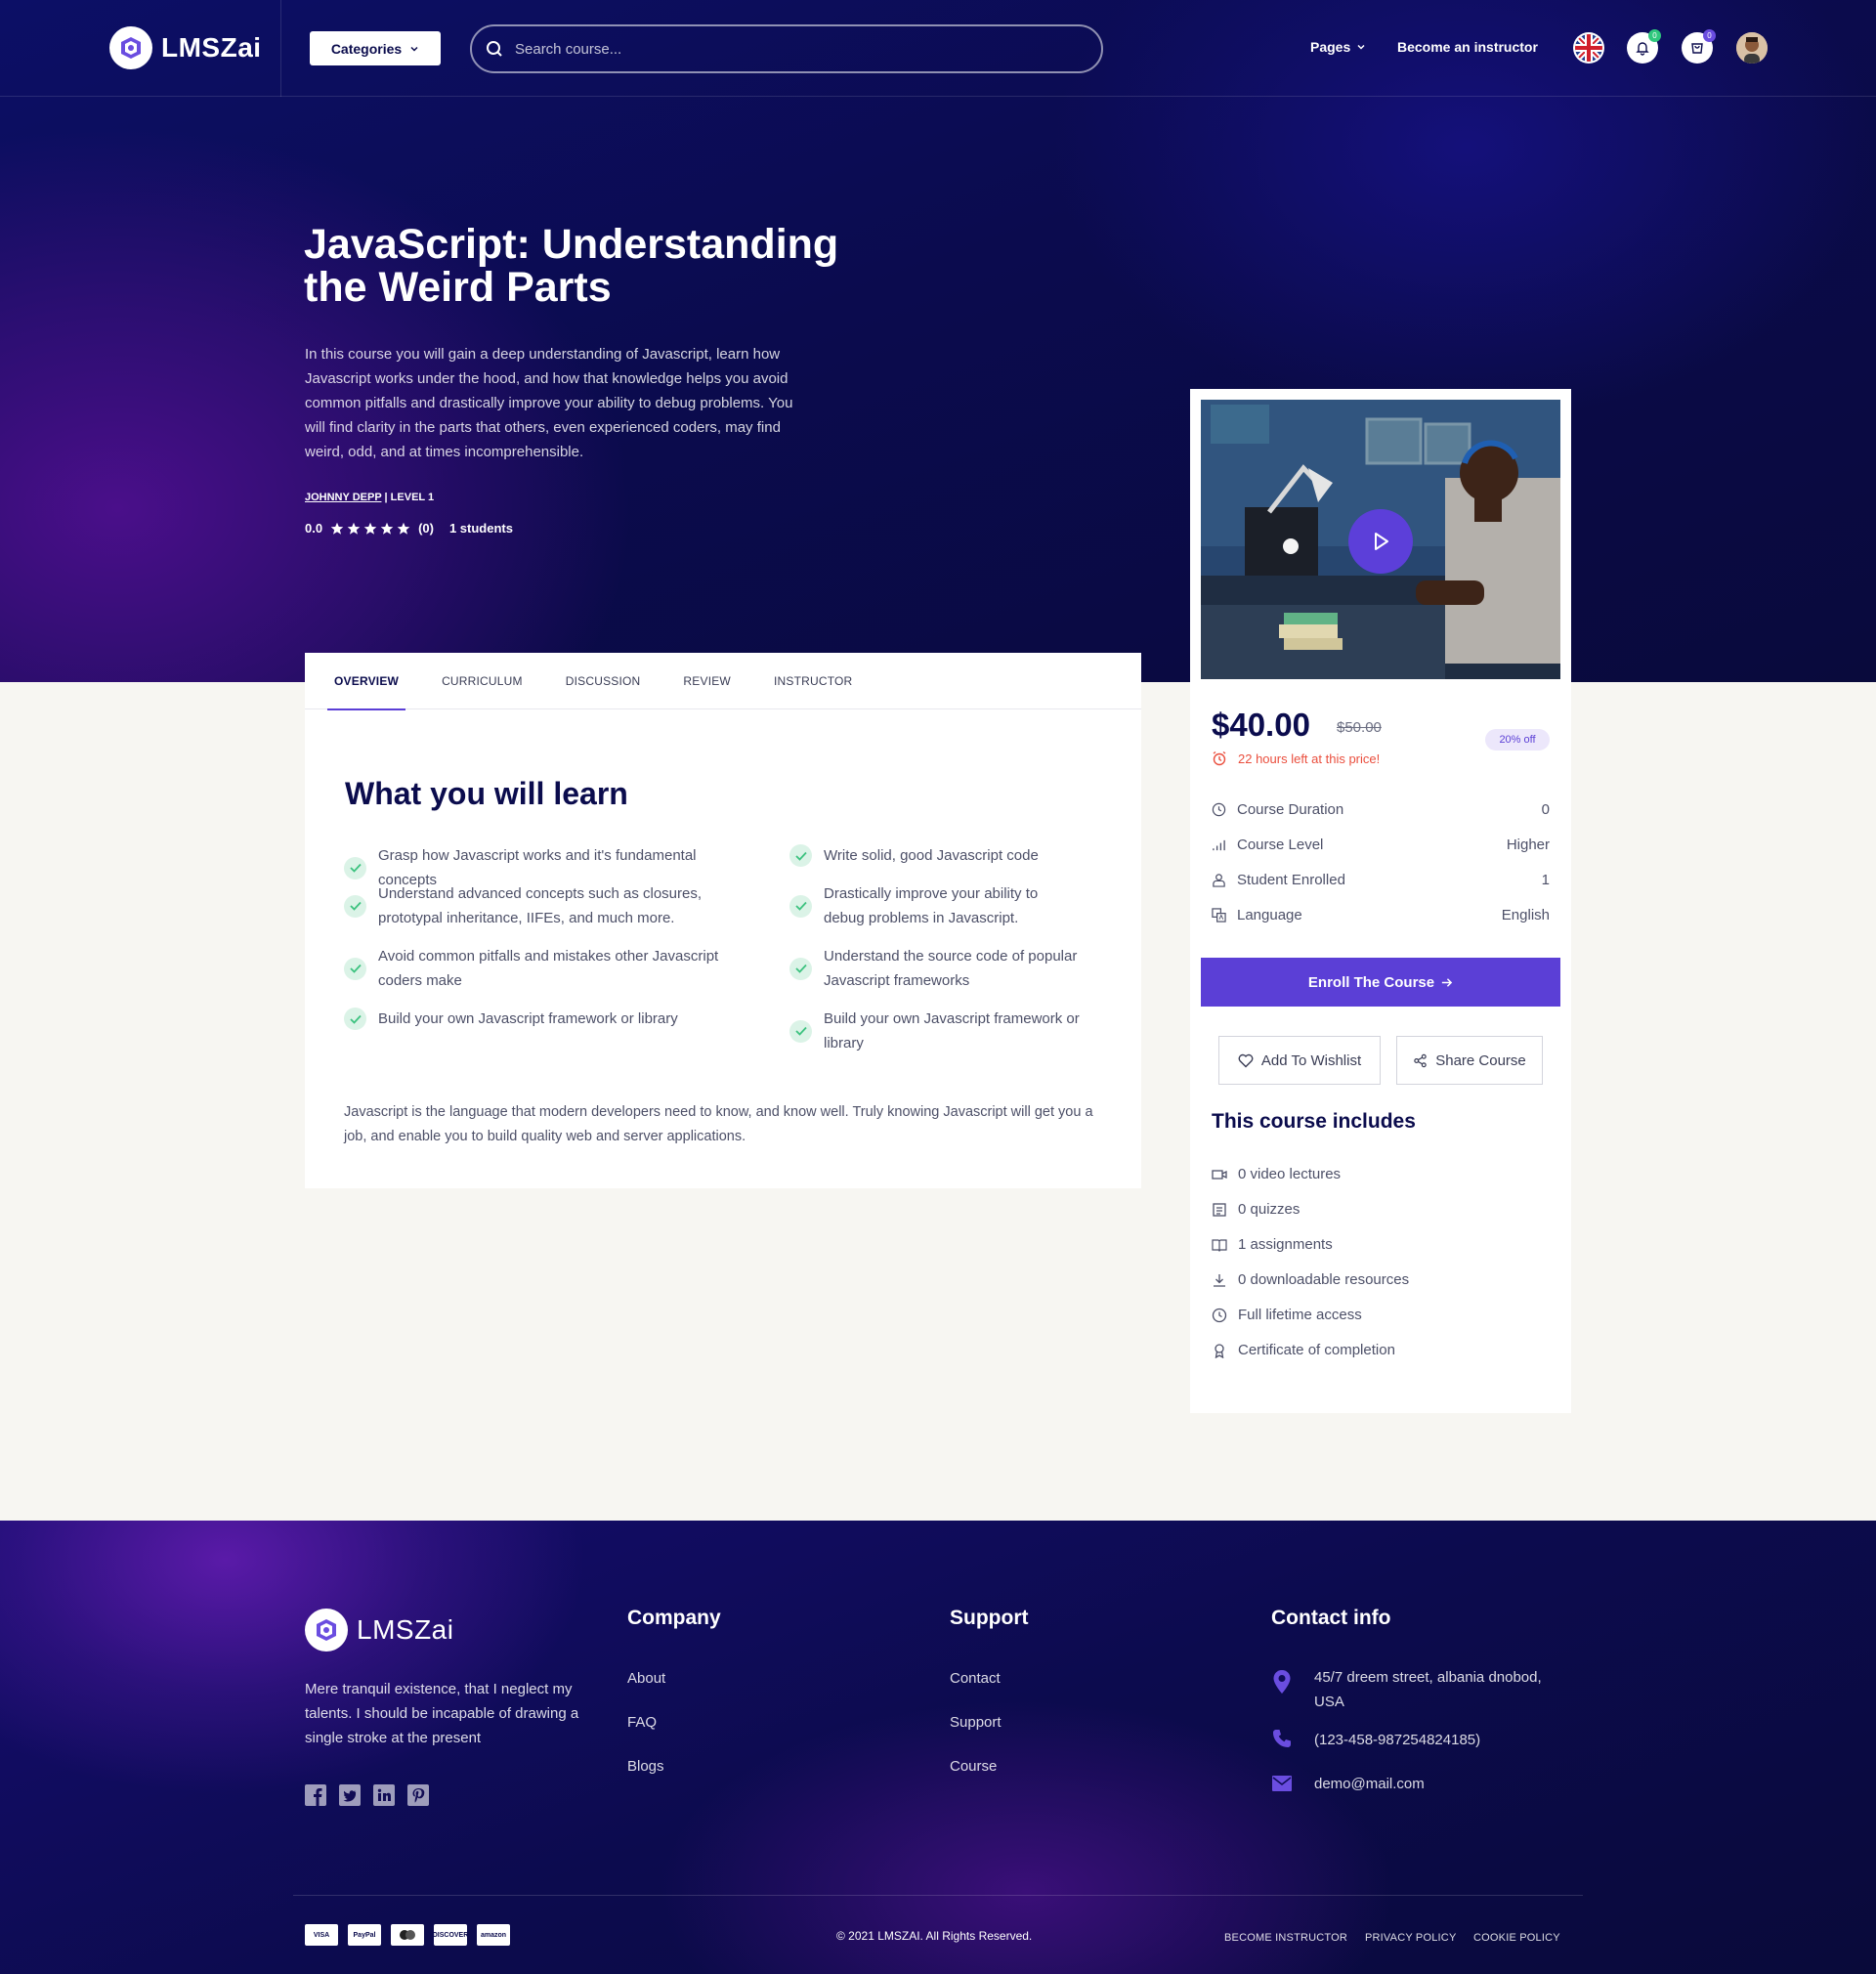 This screenshot has width=1876, height=1974. I want to click on learn-title: What you will learn, so click(486, 793).